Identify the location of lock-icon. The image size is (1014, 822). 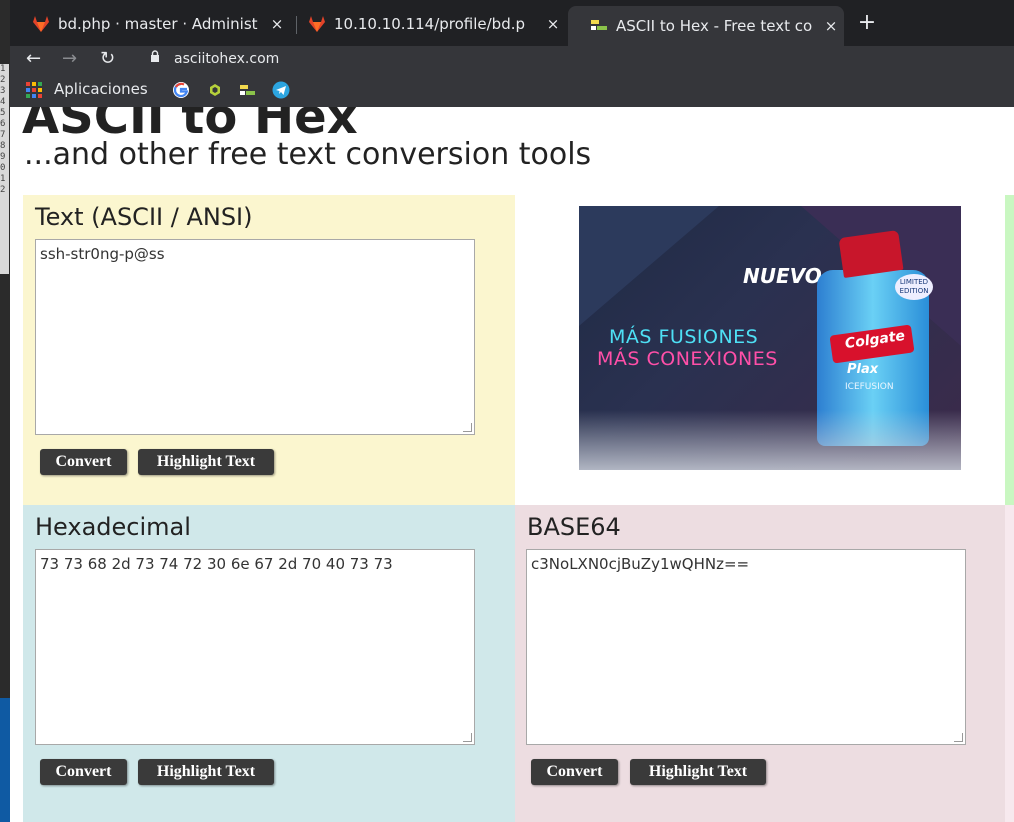
(155, 56).